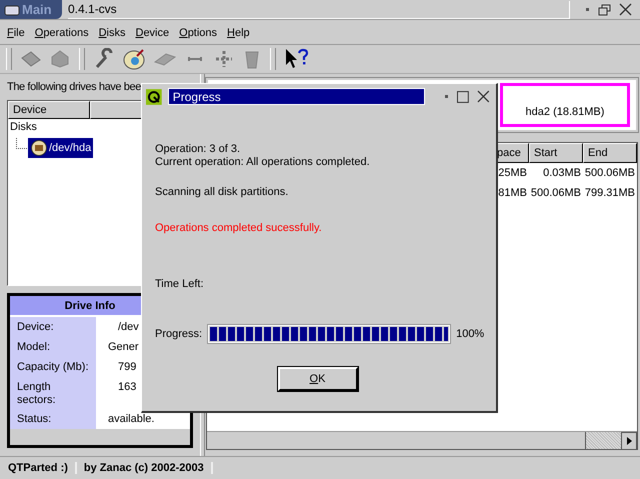  I want to click on status-line: Current operation: All operations completed., so click(262, 162).